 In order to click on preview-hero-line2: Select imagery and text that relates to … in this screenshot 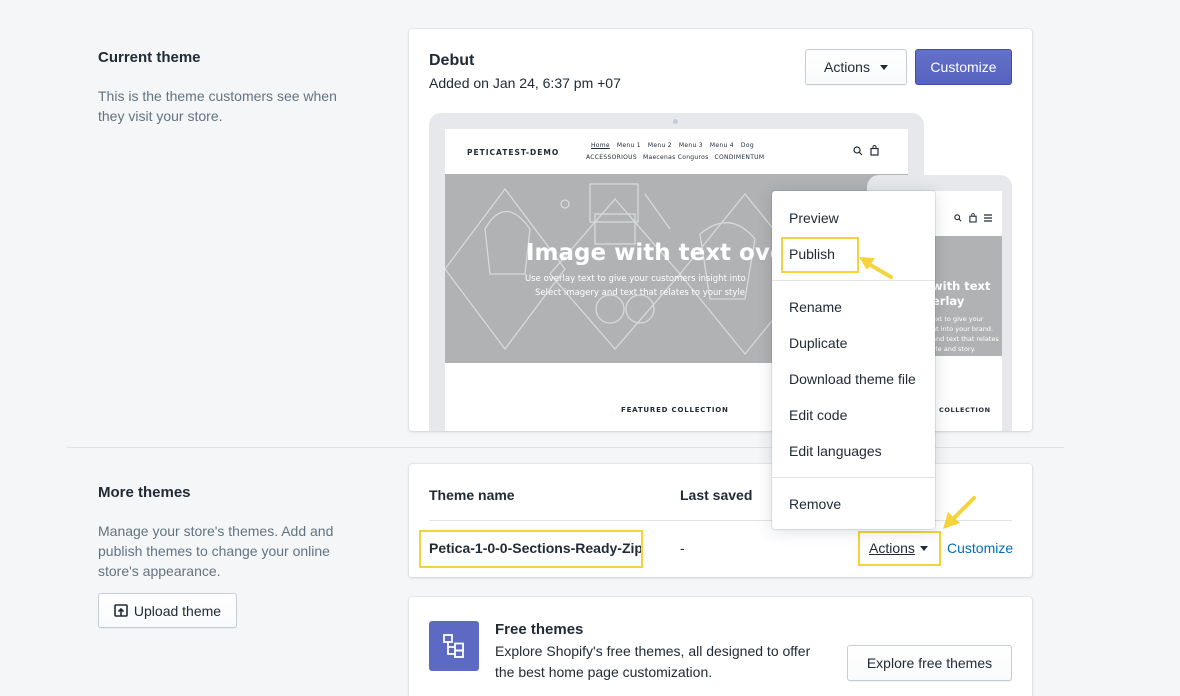, I will do `click(640, 293)`.